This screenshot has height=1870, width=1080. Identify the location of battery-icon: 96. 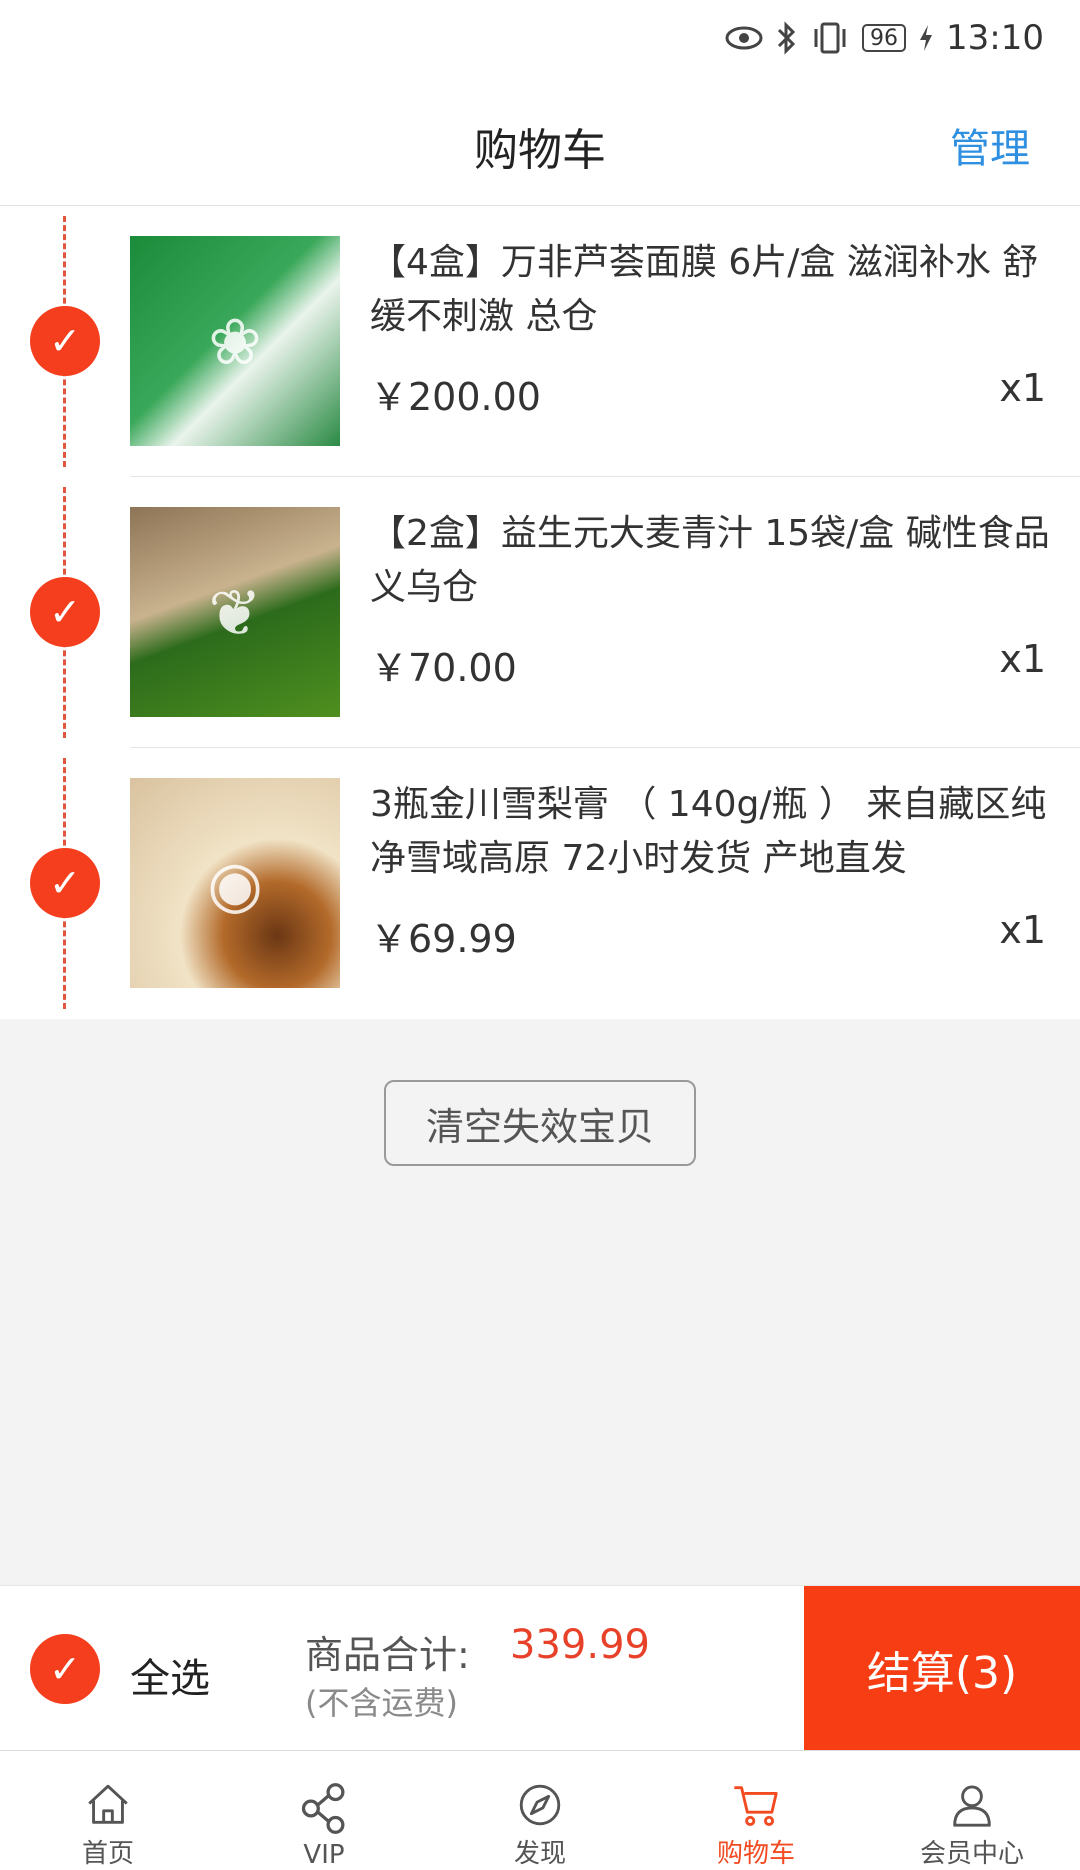
(884, 38).